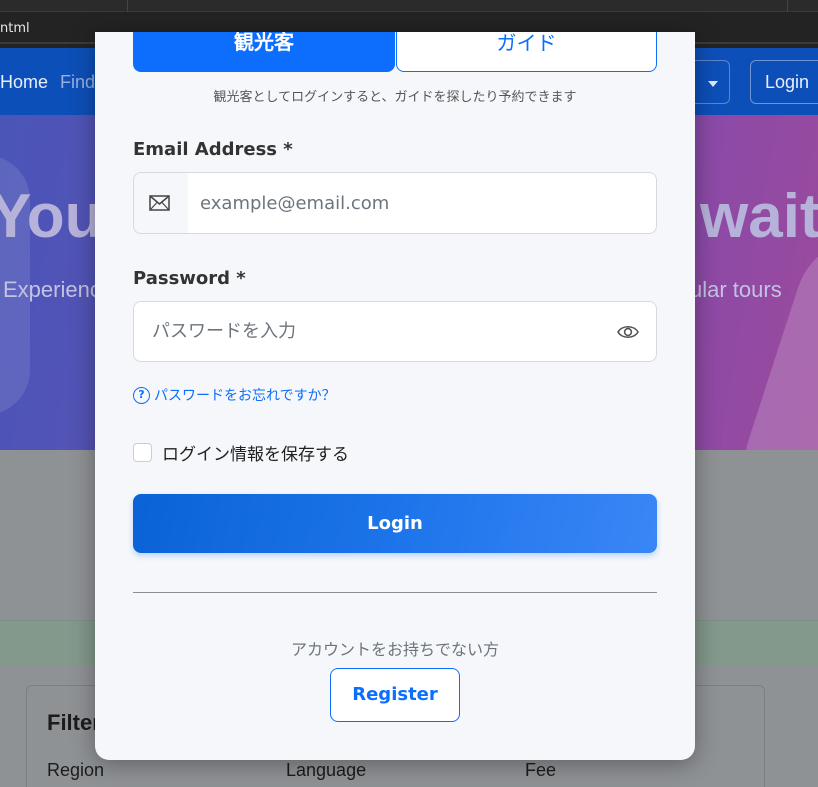 This screenshot has width=818, height=787. I want to click on email-field-group, so click(395, 203).